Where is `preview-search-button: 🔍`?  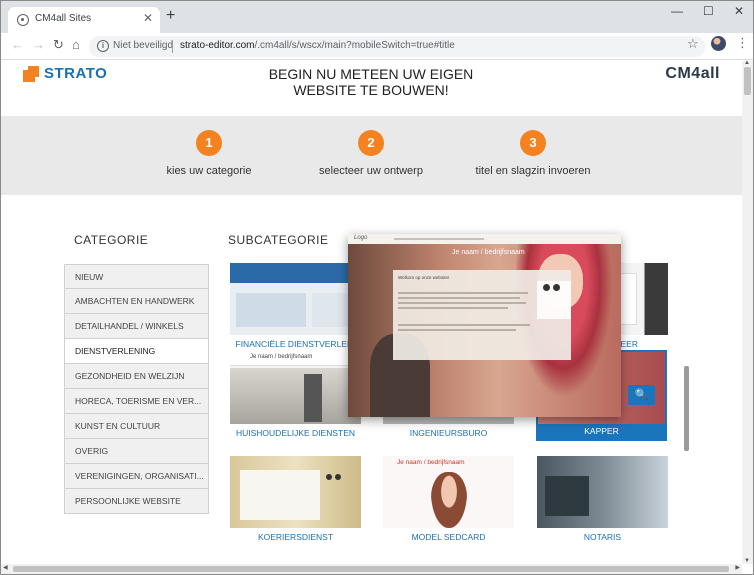 preview-search-button: 🔍 is located at coordinates (641, 395).